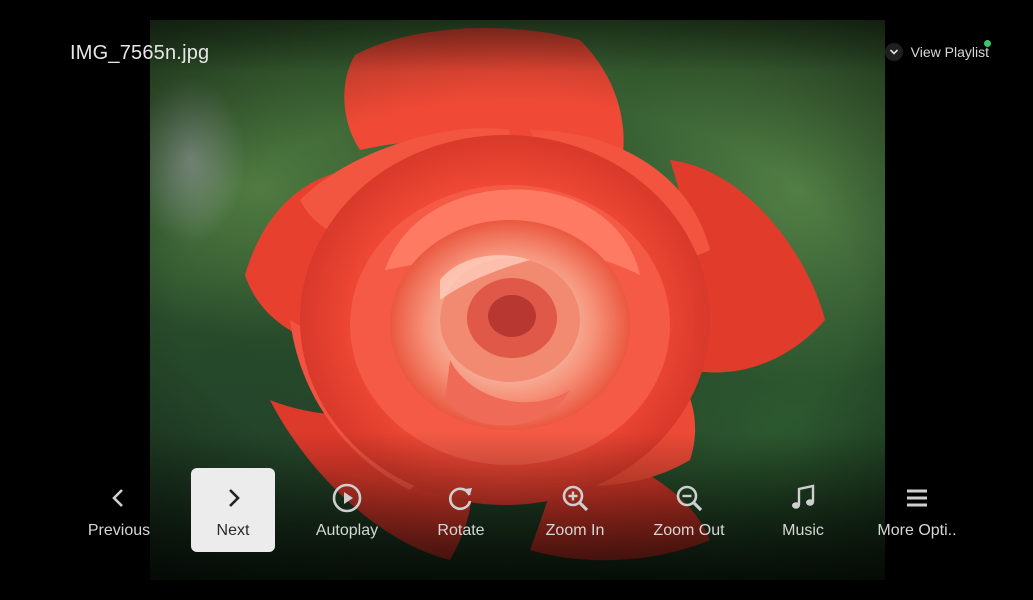  What do you see at coordinates (917, 530) in the screenshot?
I see `more-options-label: More Opti..` at bounding box center [917, 530].